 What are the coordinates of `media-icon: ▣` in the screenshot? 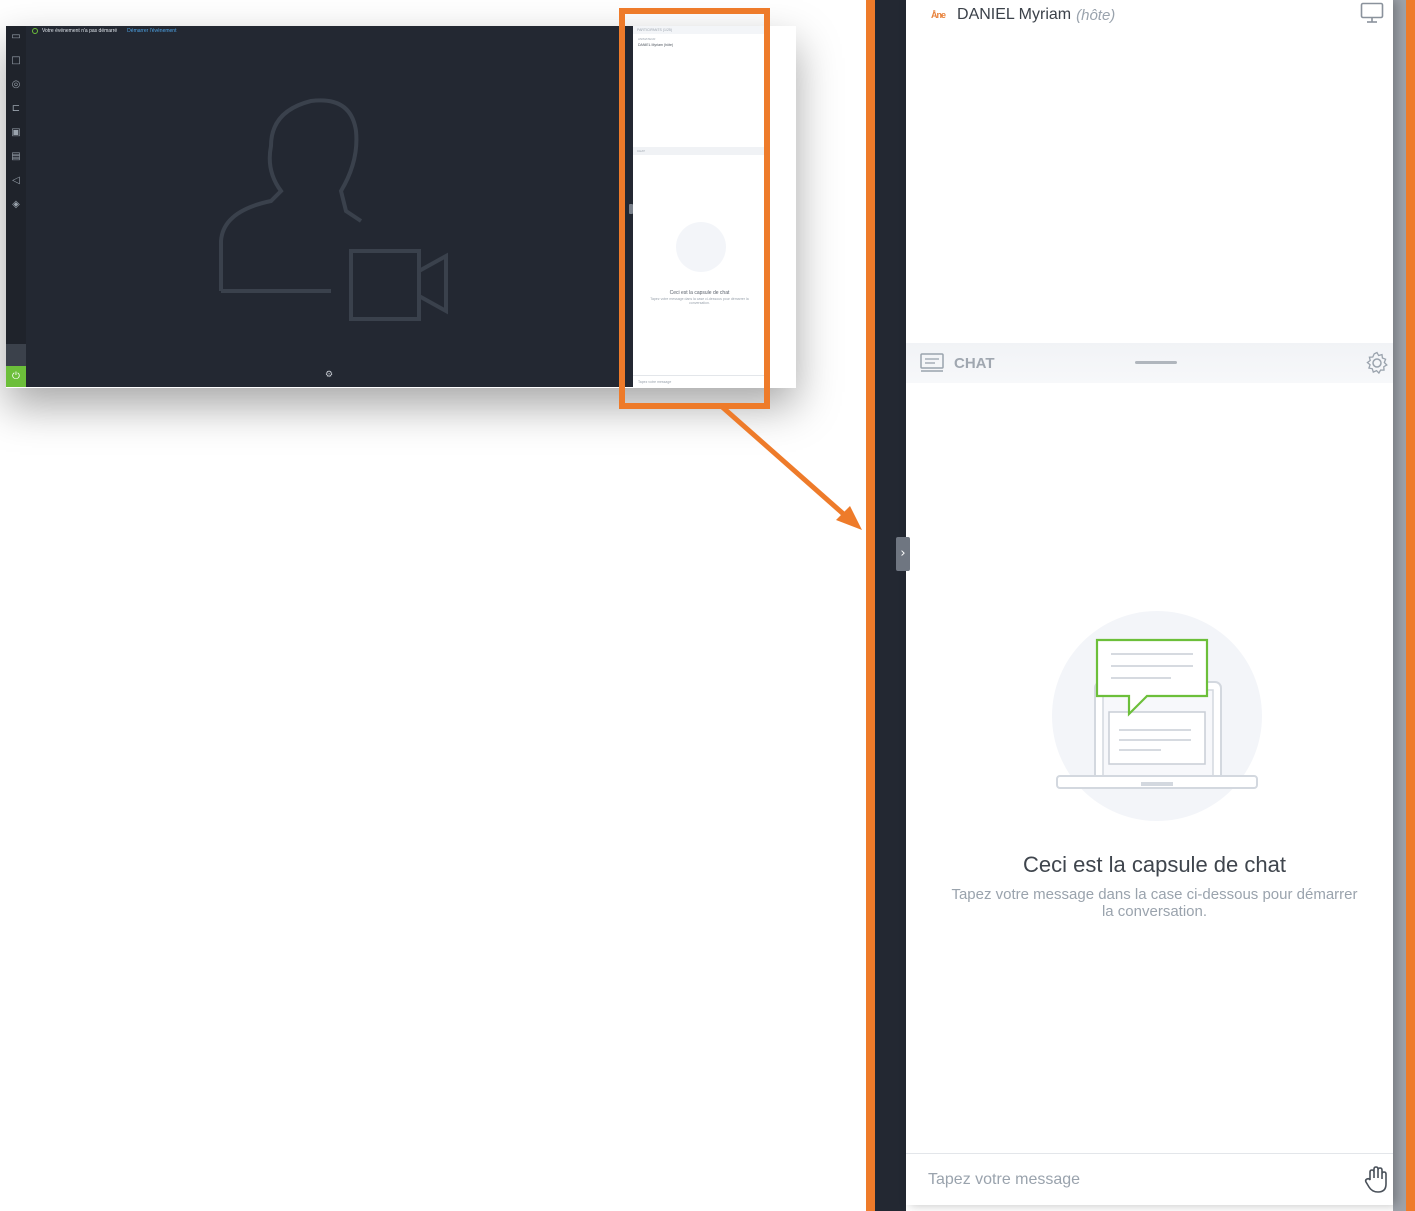 It's located at (16, 133).